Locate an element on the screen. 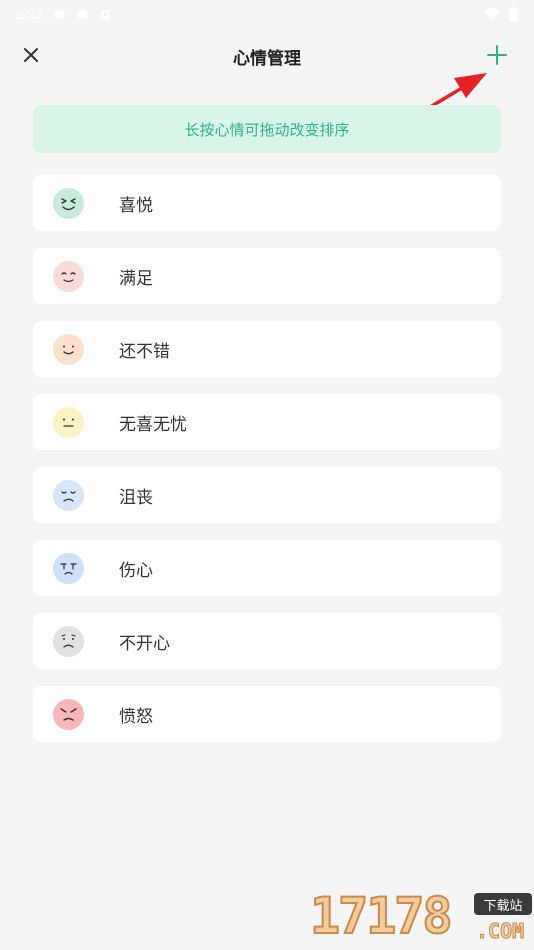 The height and width of the screenshot is (950, 534). mood-item-dejected: 沮丧 is located at coordinates (267, 495).